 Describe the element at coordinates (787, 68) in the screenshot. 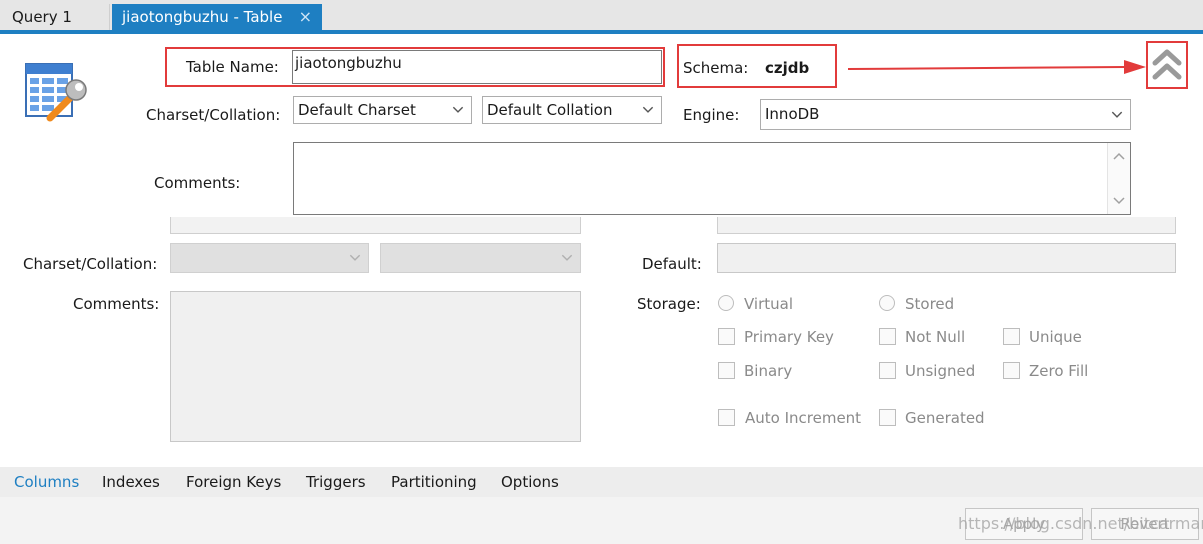

I see `schema-value: czjdb` at that location.